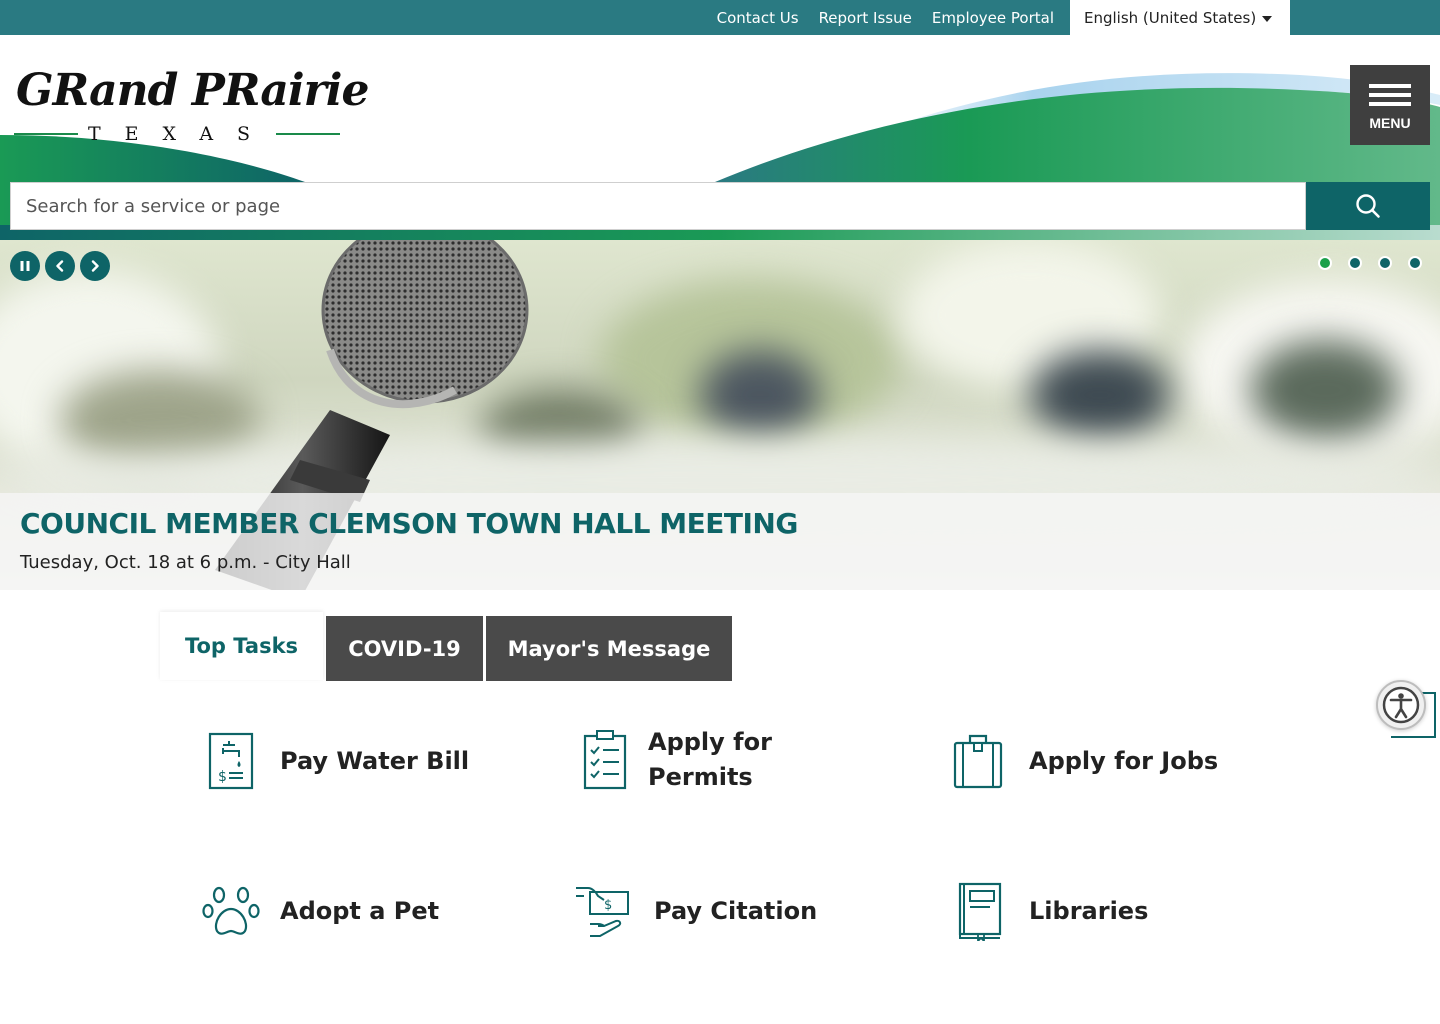 This screenshot has height=1024, width=1440. I want to click on task-label: Pay Water Bill, so click(375, 760).